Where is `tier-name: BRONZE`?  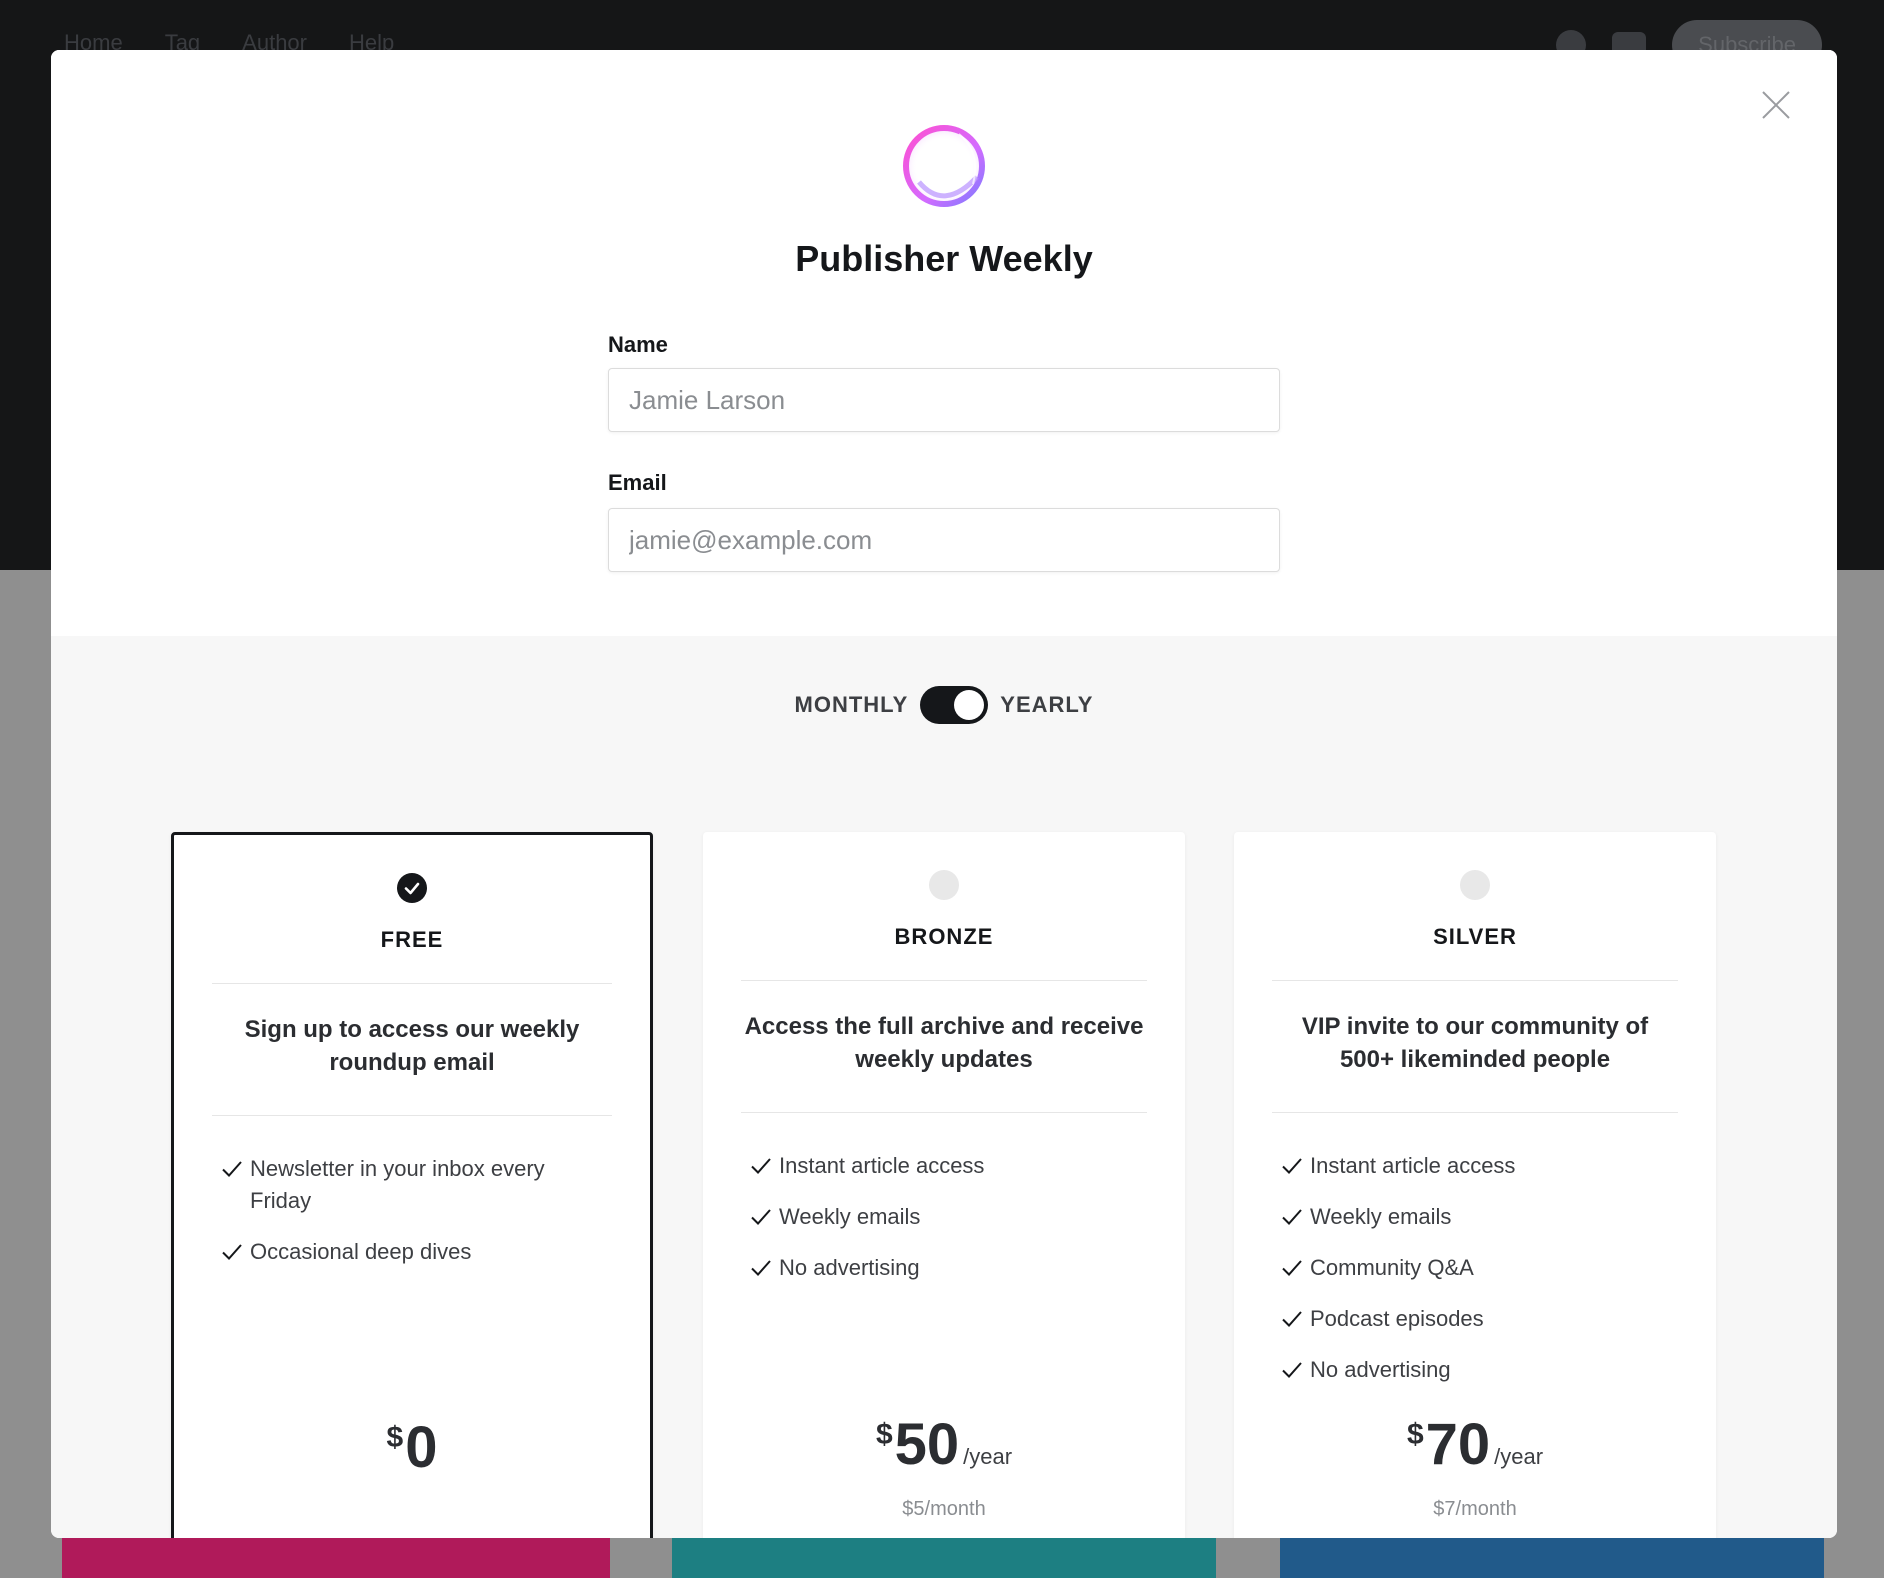 tier-name: BRONZE is located at coordinates (944, 936).